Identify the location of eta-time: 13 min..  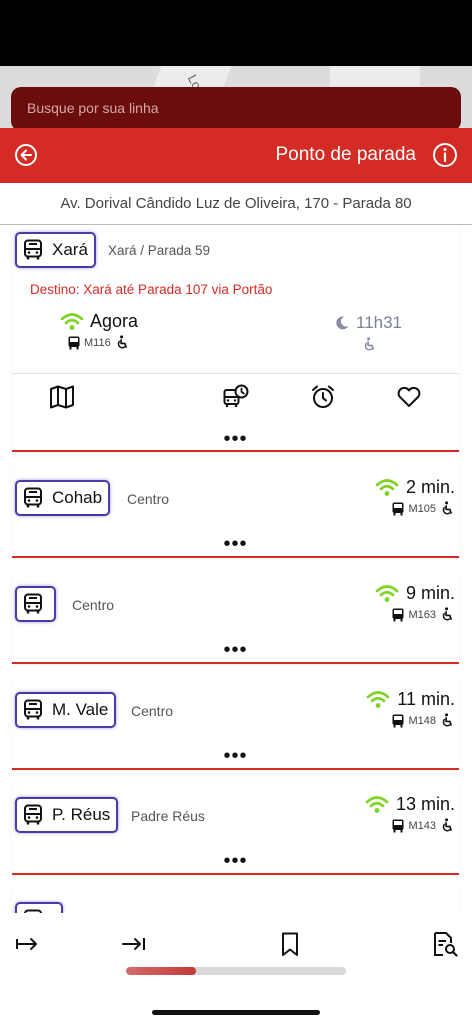
(425, 804).